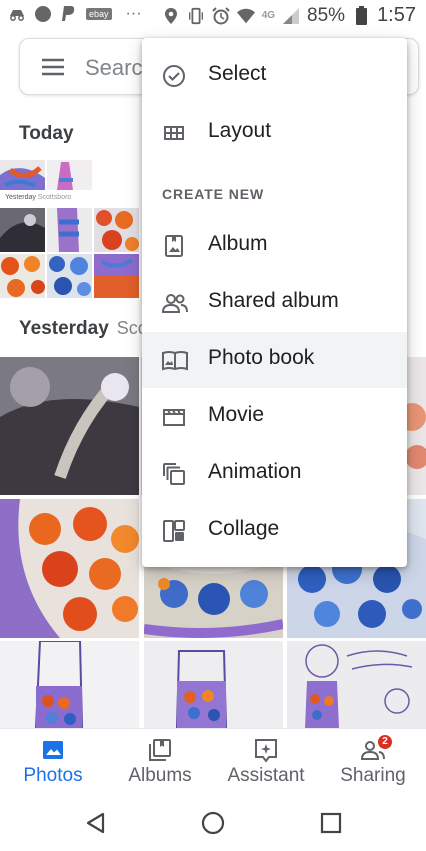 This screenshot has height=851, width=426. I want to click on yesterday-label: Yesterday, so click(64, 328).